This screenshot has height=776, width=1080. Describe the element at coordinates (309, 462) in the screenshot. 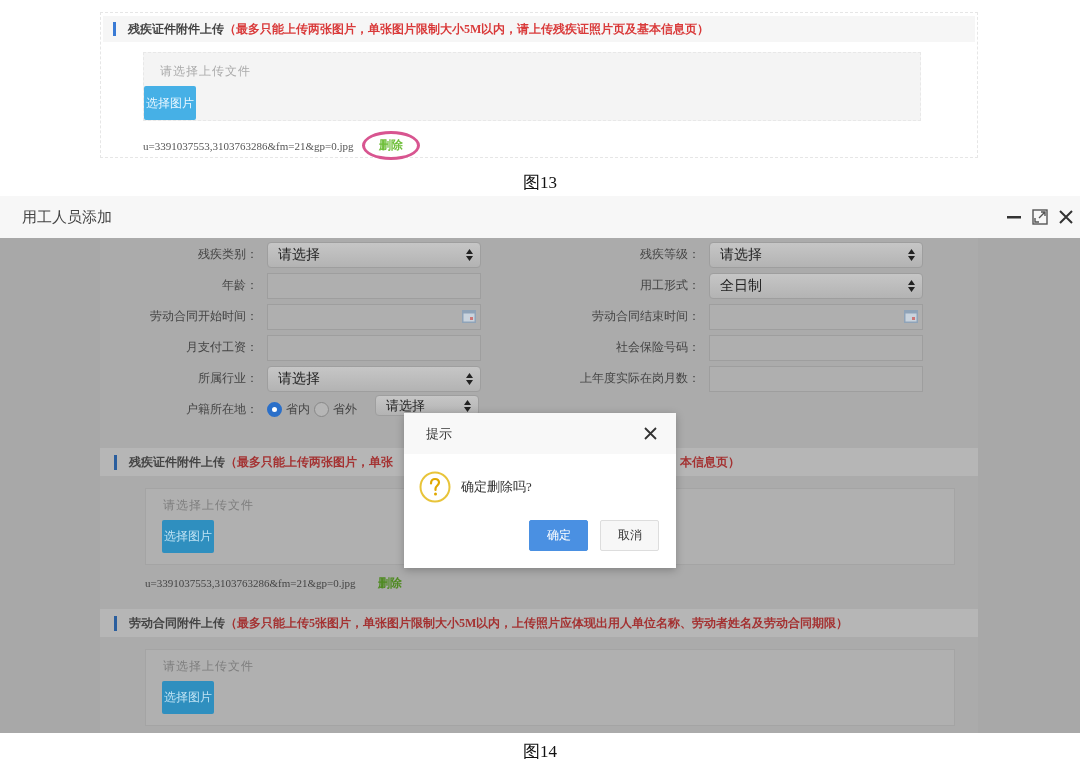

I see `upload-hint: （最多只能上传两张图片，单张` at that location.